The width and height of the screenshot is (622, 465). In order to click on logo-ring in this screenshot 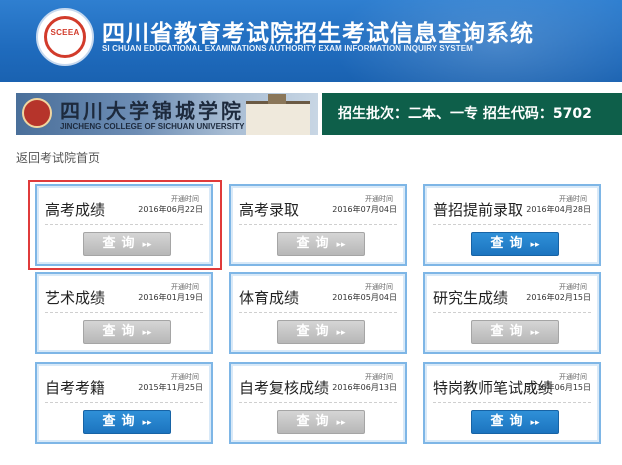, I will do `click(65, 37)`.